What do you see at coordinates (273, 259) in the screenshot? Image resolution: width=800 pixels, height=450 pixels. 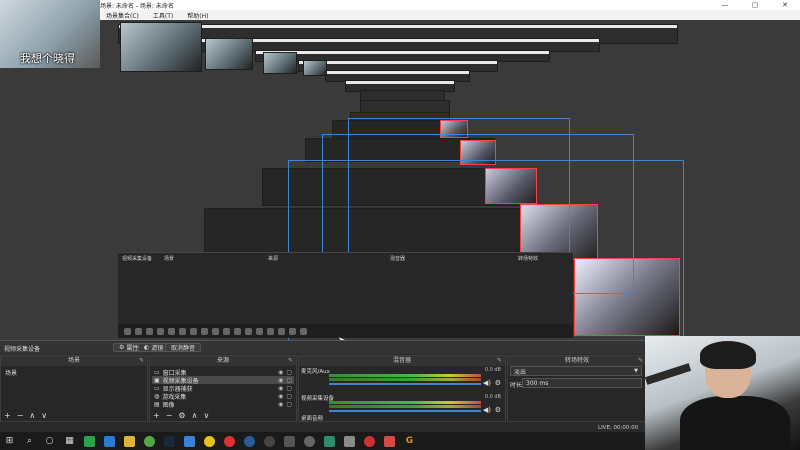 I see `nested-sources-title: 来源` at bounding box center [273, 259].